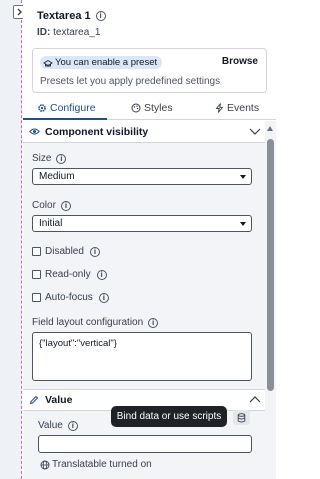 This screenshot has width=320, height=479. I want to click on panel-tabs: Configure Styles Events, so click(149, 109).